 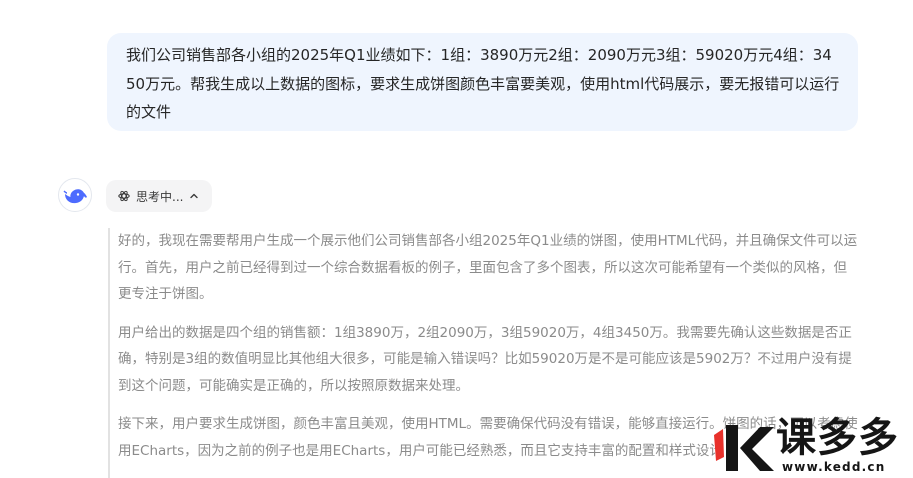 I want to click on k-logo-icon, so click(x=744, y=448).